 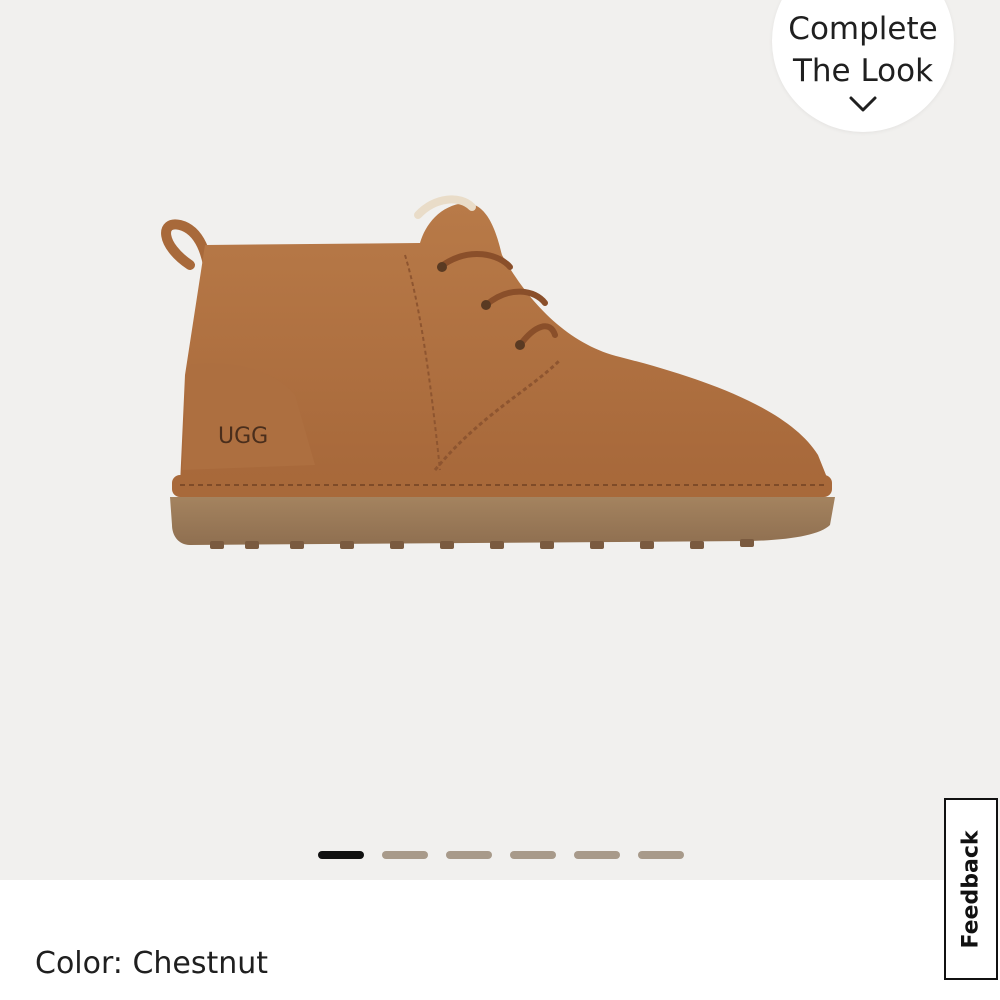 I want to click on carousel-pagination, so click(x=501, y=855).